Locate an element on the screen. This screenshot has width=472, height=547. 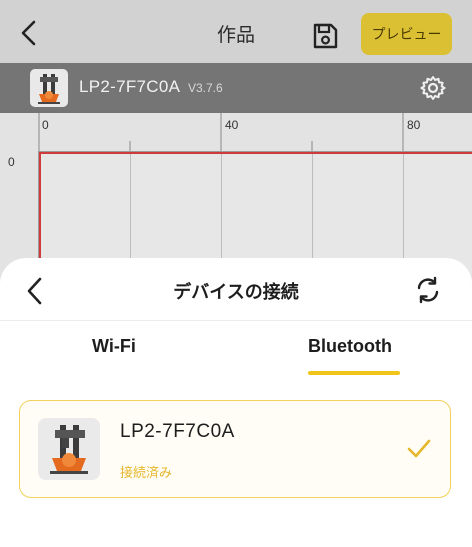
back-button is located at coordinates (29, 33).